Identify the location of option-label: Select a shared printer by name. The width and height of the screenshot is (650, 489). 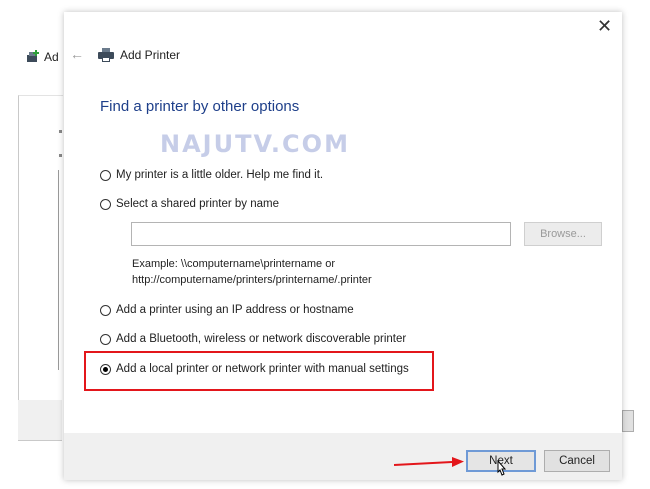
(198, 204).